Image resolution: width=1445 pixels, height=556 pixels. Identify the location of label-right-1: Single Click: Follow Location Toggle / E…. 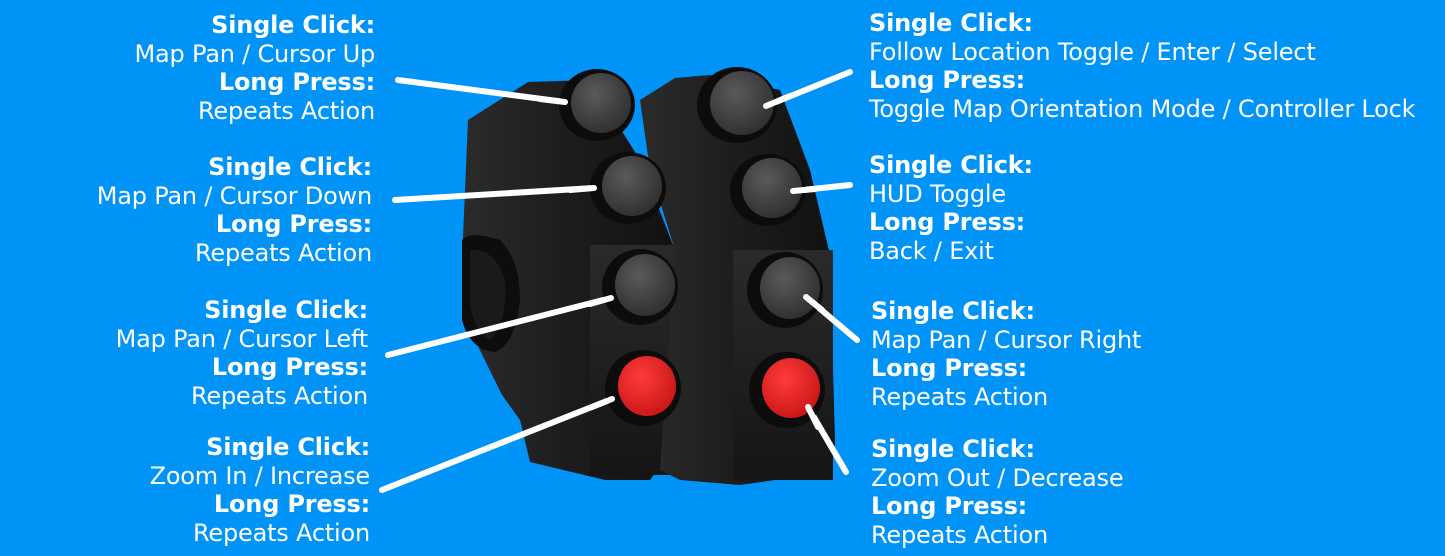
(1142, 66).